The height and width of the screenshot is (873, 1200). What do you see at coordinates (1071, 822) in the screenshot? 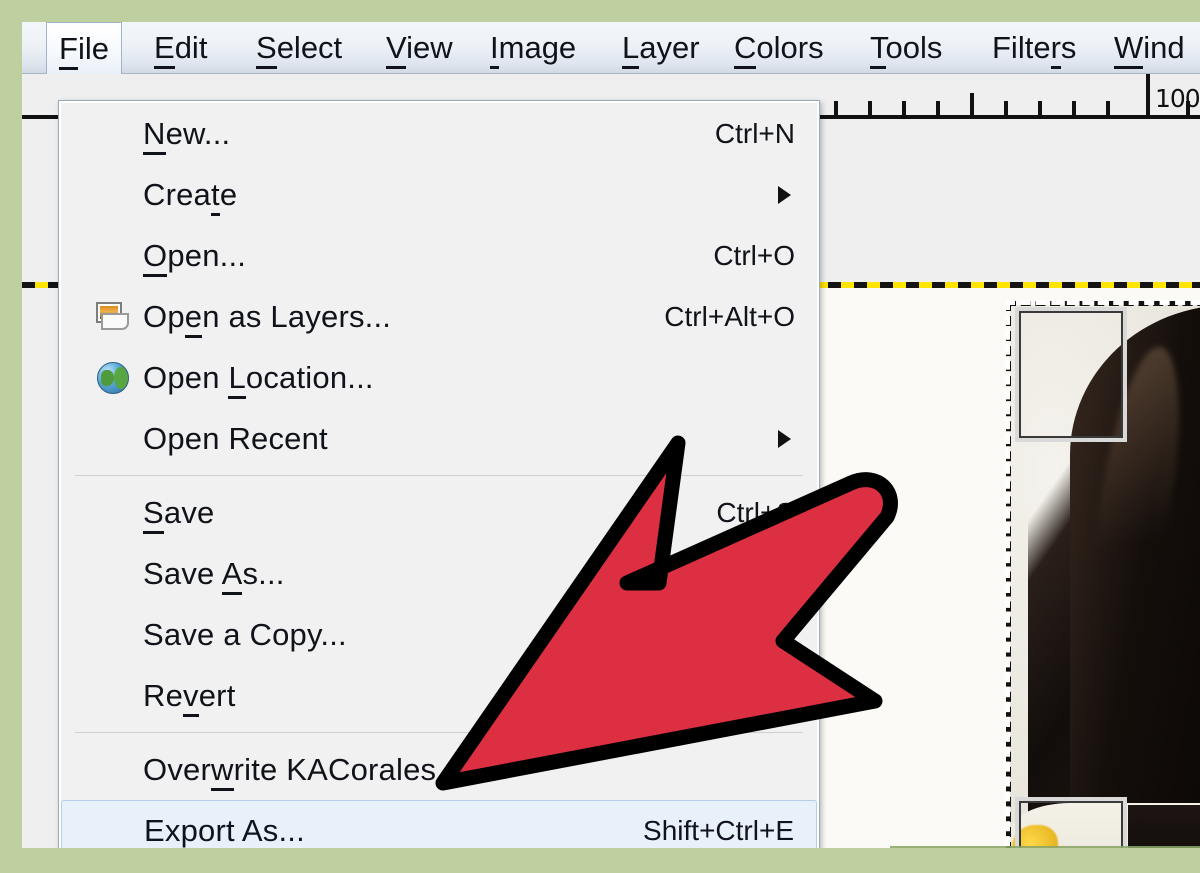
I see `selection-handle-bottom-left` at bounding box center [1071, 822].